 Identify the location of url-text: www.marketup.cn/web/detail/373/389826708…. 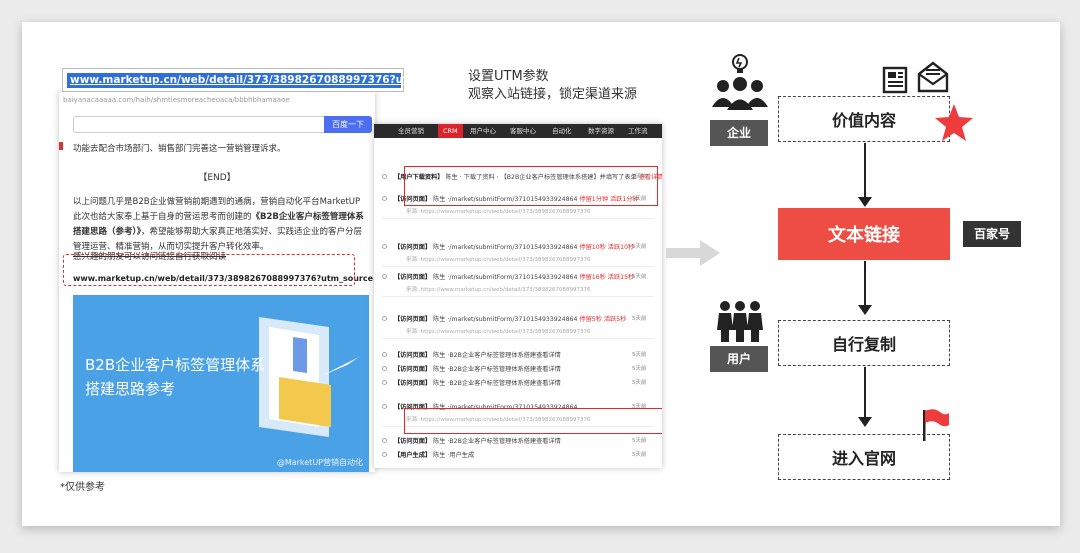
(284, 80).